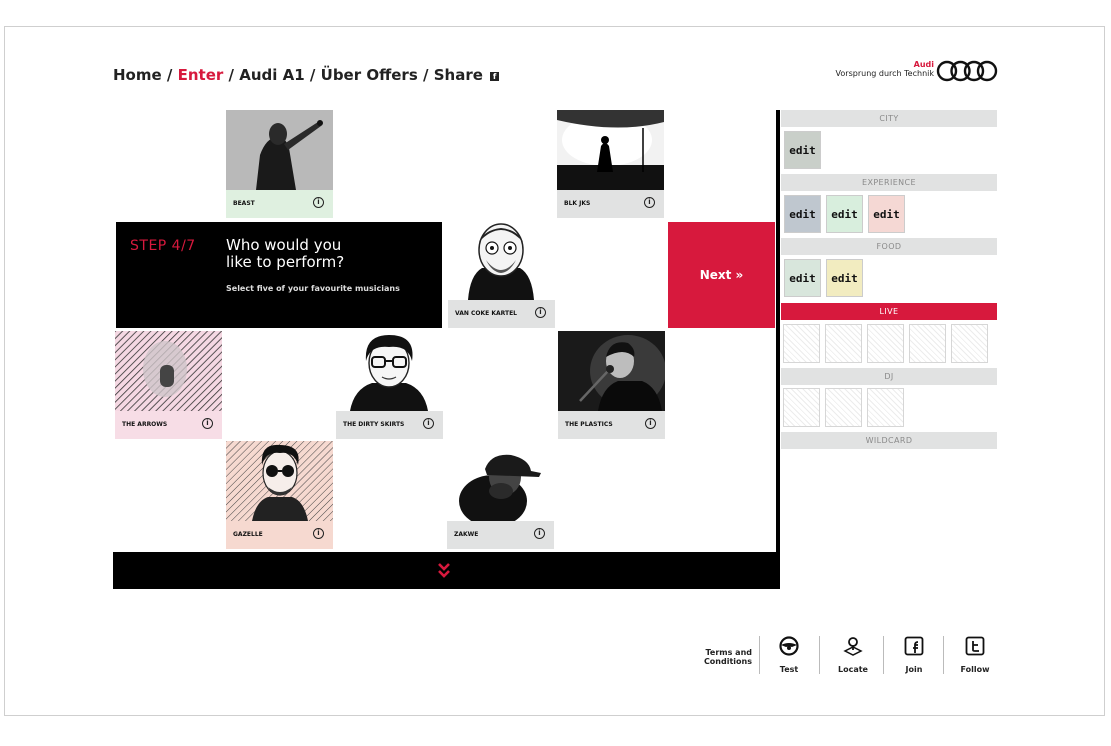  I want to click on musician-name: ZAKWE, so click(466, 534).